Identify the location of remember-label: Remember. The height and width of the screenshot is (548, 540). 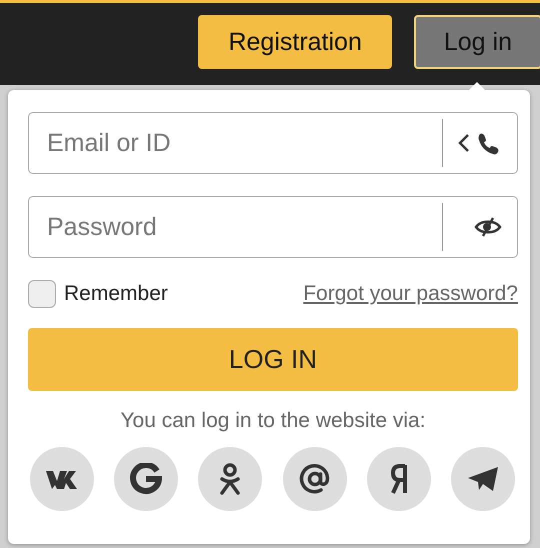
(116, 294).